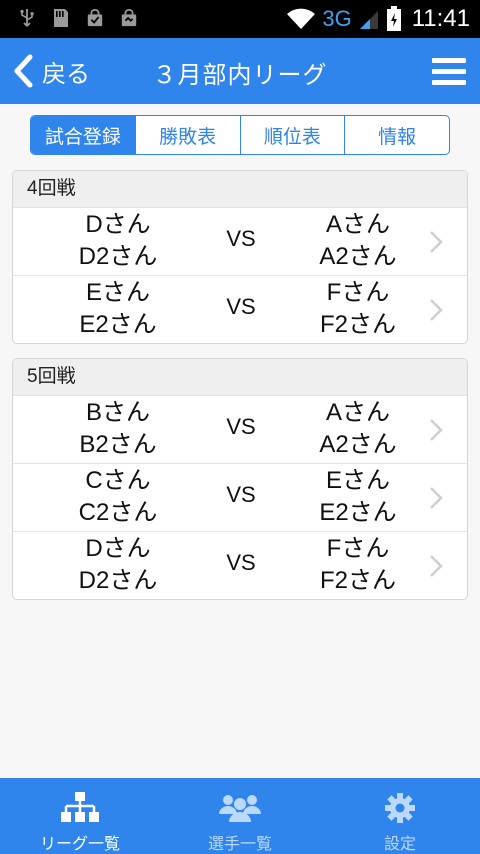 The width and height of the screenshot is (480, 854). I want to click on tab-standings: 順位表, so click(292, 135).